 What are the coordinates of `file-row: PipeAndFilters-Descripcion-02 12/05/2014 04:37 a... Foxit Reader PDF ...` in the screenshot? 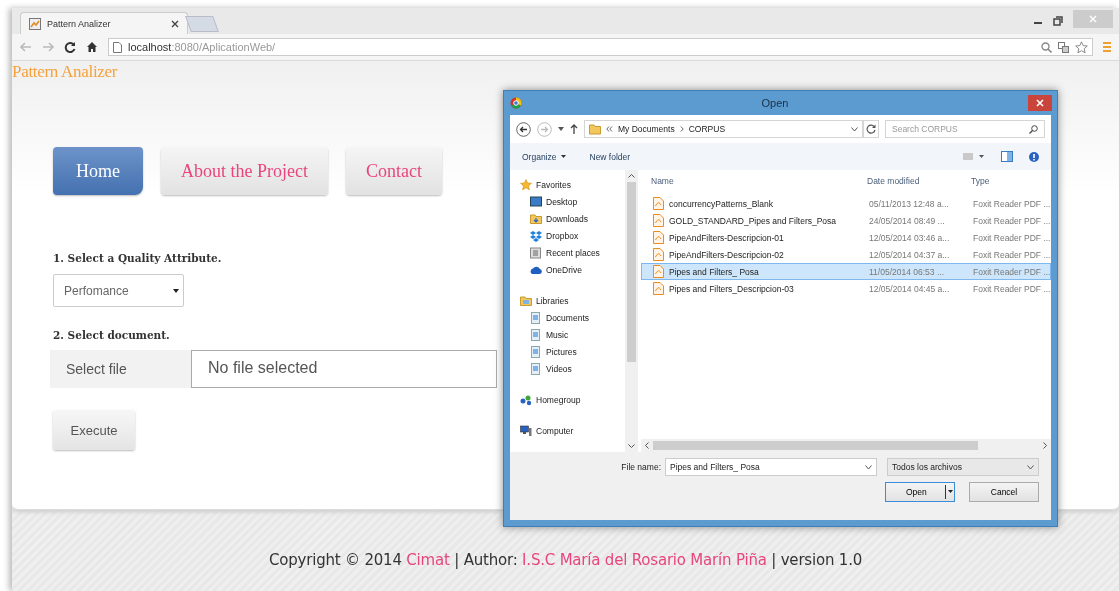 It's located at (846, 254).